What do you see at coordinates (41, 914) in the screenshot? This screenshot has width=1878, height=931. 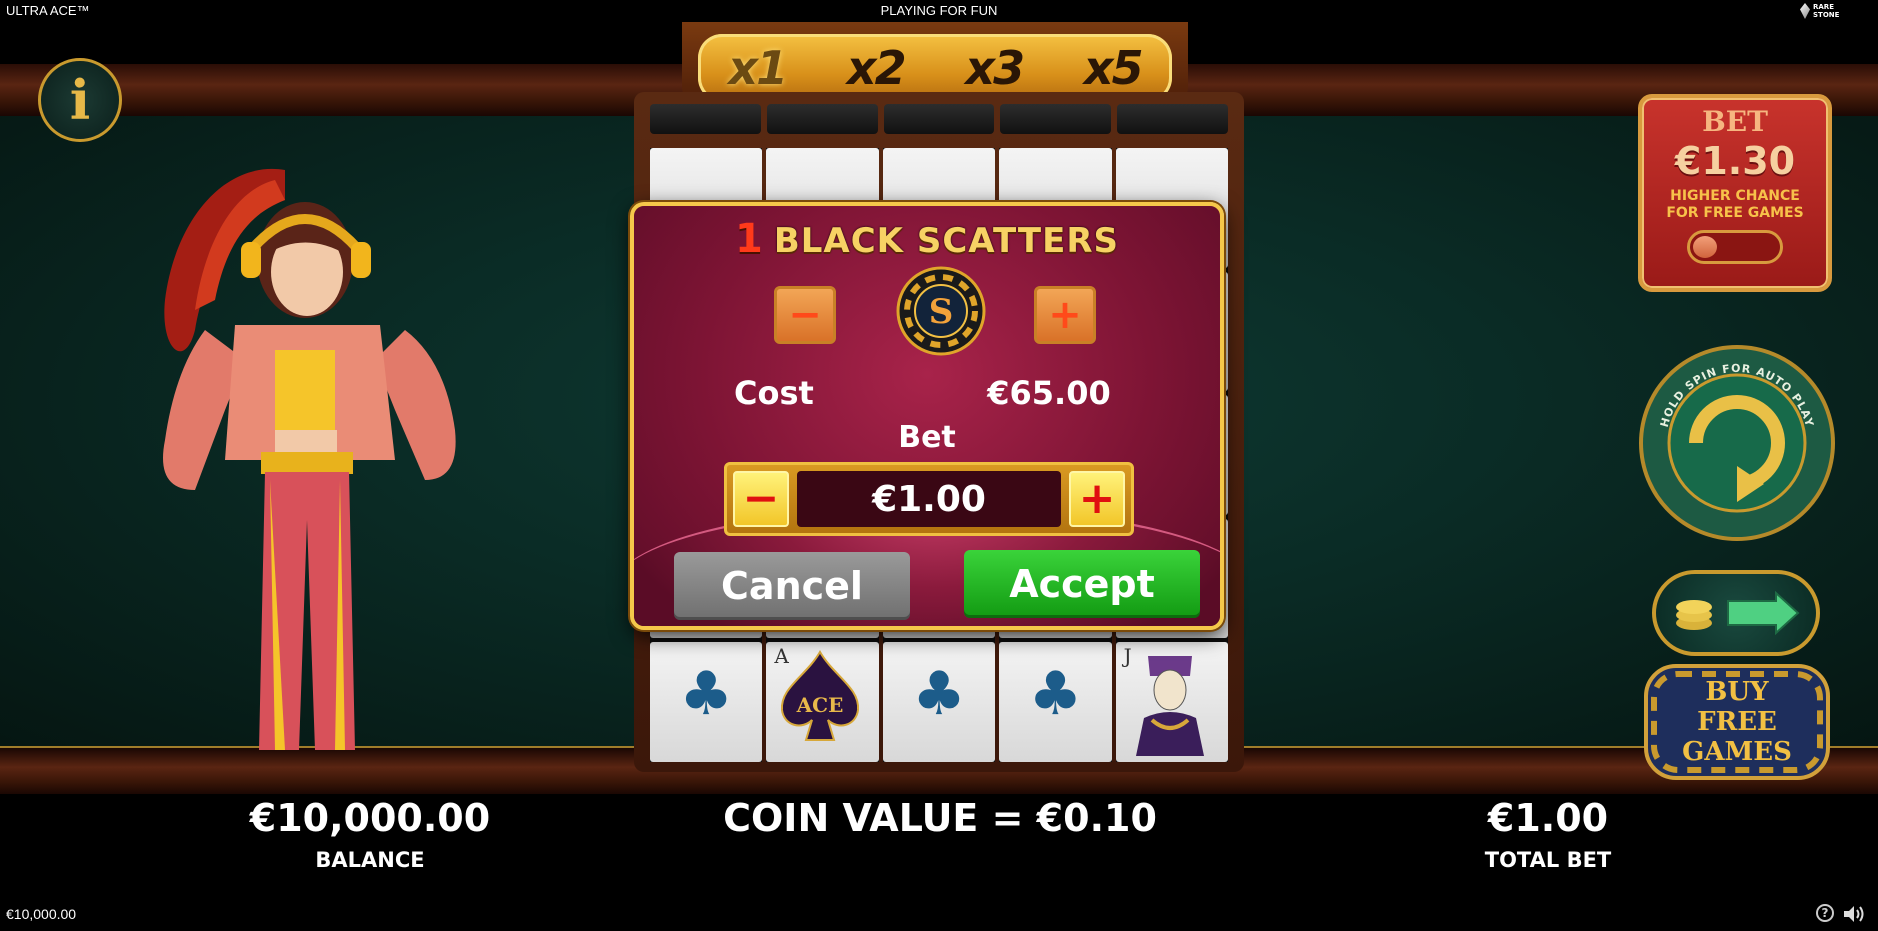 I see `footer-balance: €10,000.00` at bounding box center [41, 914].